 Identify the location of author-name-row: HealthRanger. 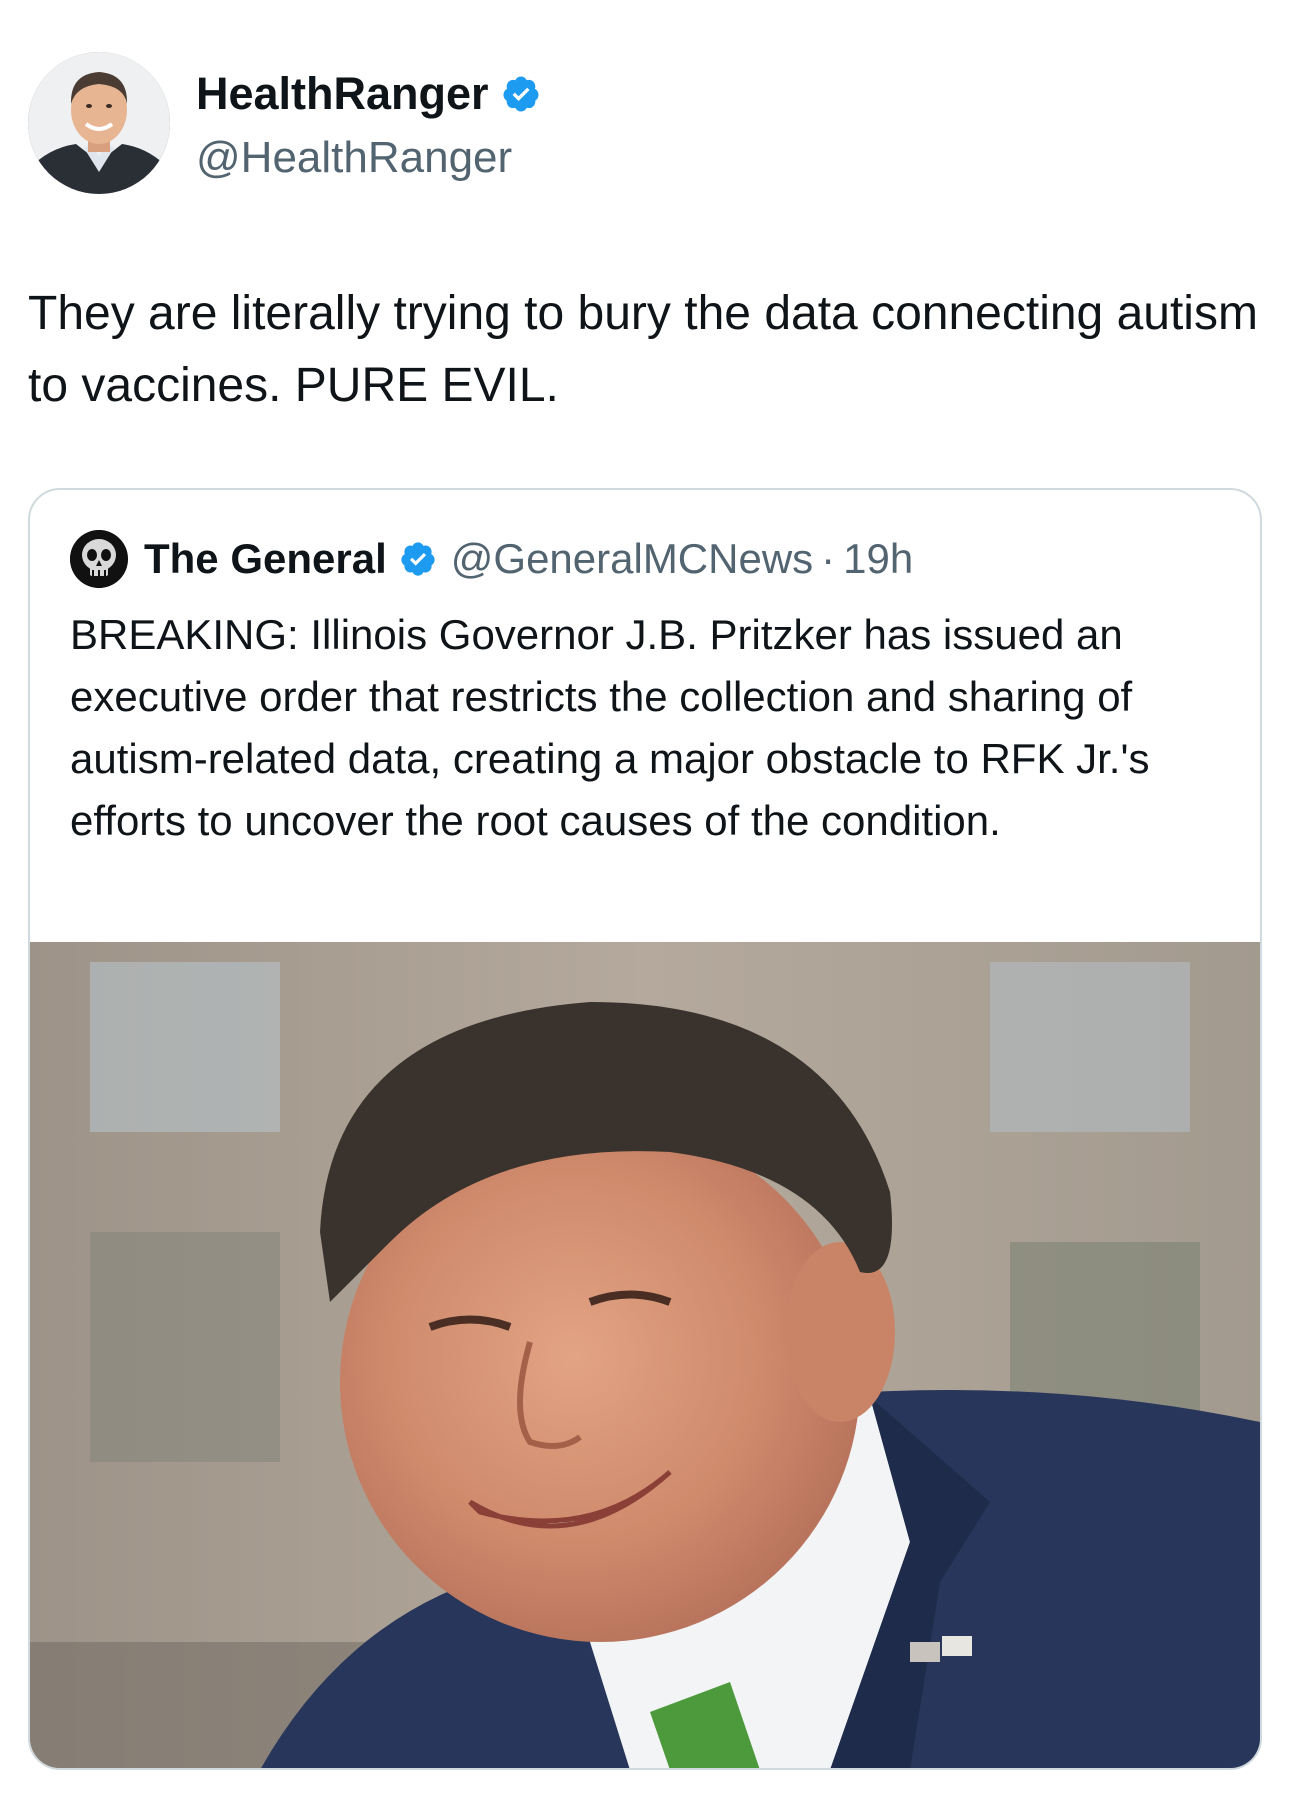
(368, 94).